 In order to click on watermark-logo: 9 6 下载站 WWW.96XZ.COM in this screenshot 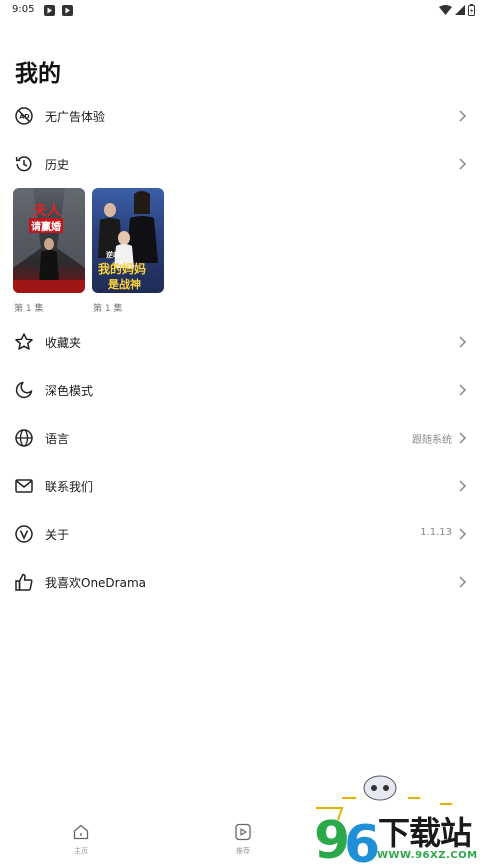, I will do `click(399, 817)`.